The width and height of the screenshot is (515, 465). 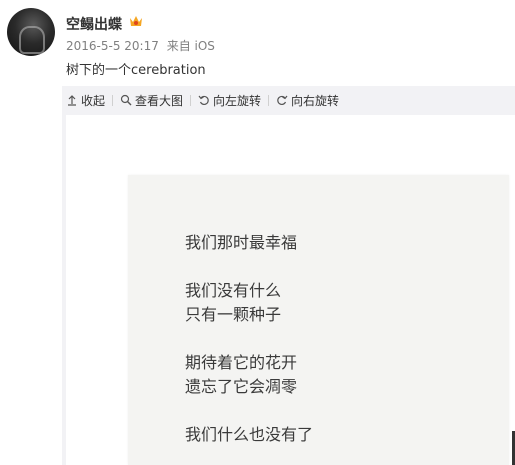 I want to click on poem-line: 我们什么也没有了, so click(x=249, y=434).